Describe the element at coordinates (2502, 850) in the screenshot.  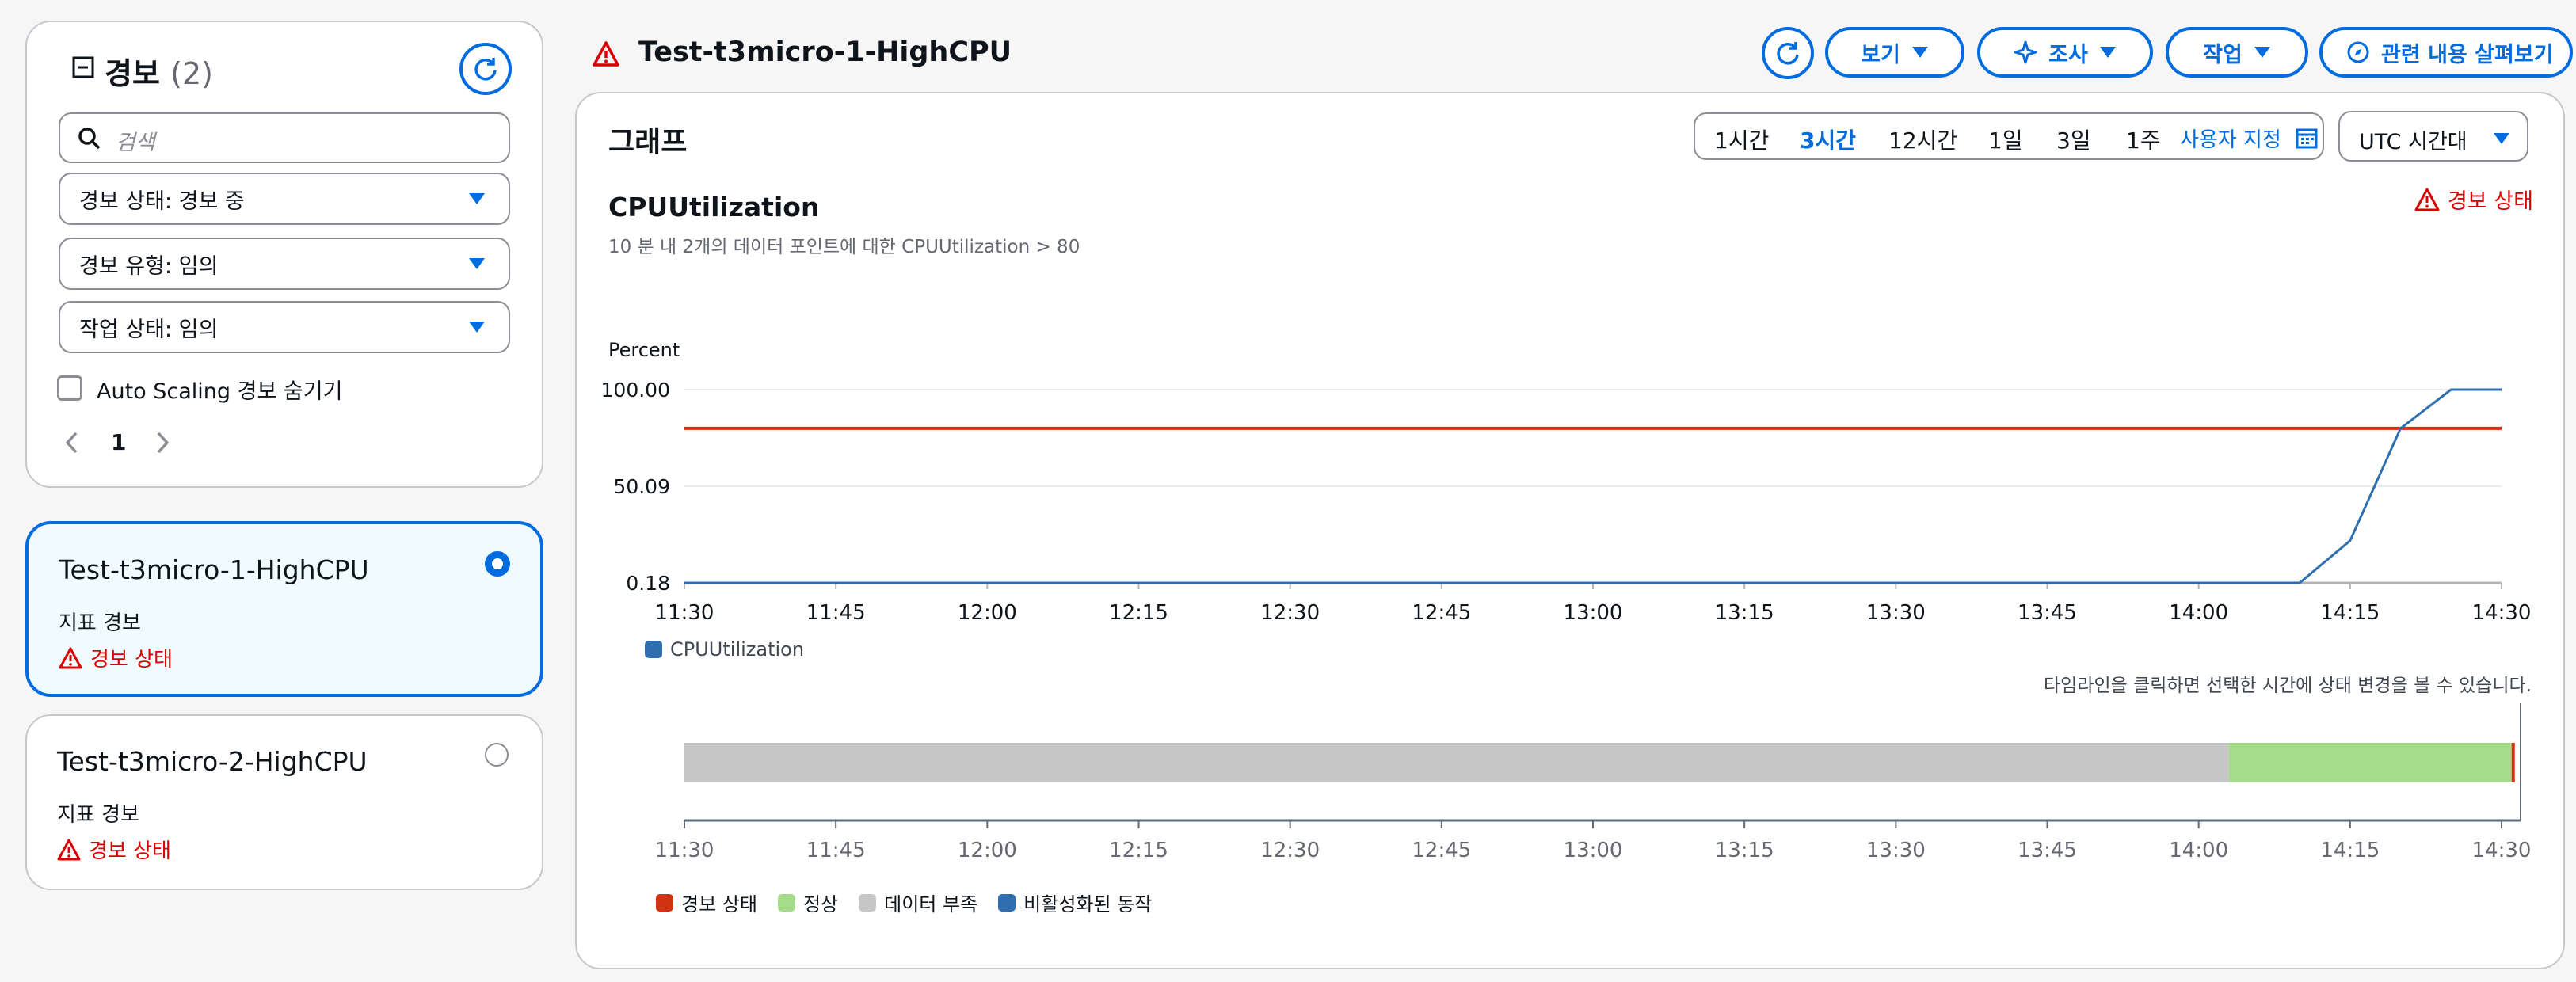
I see `timeline-tick-label: 14:30` at that location.